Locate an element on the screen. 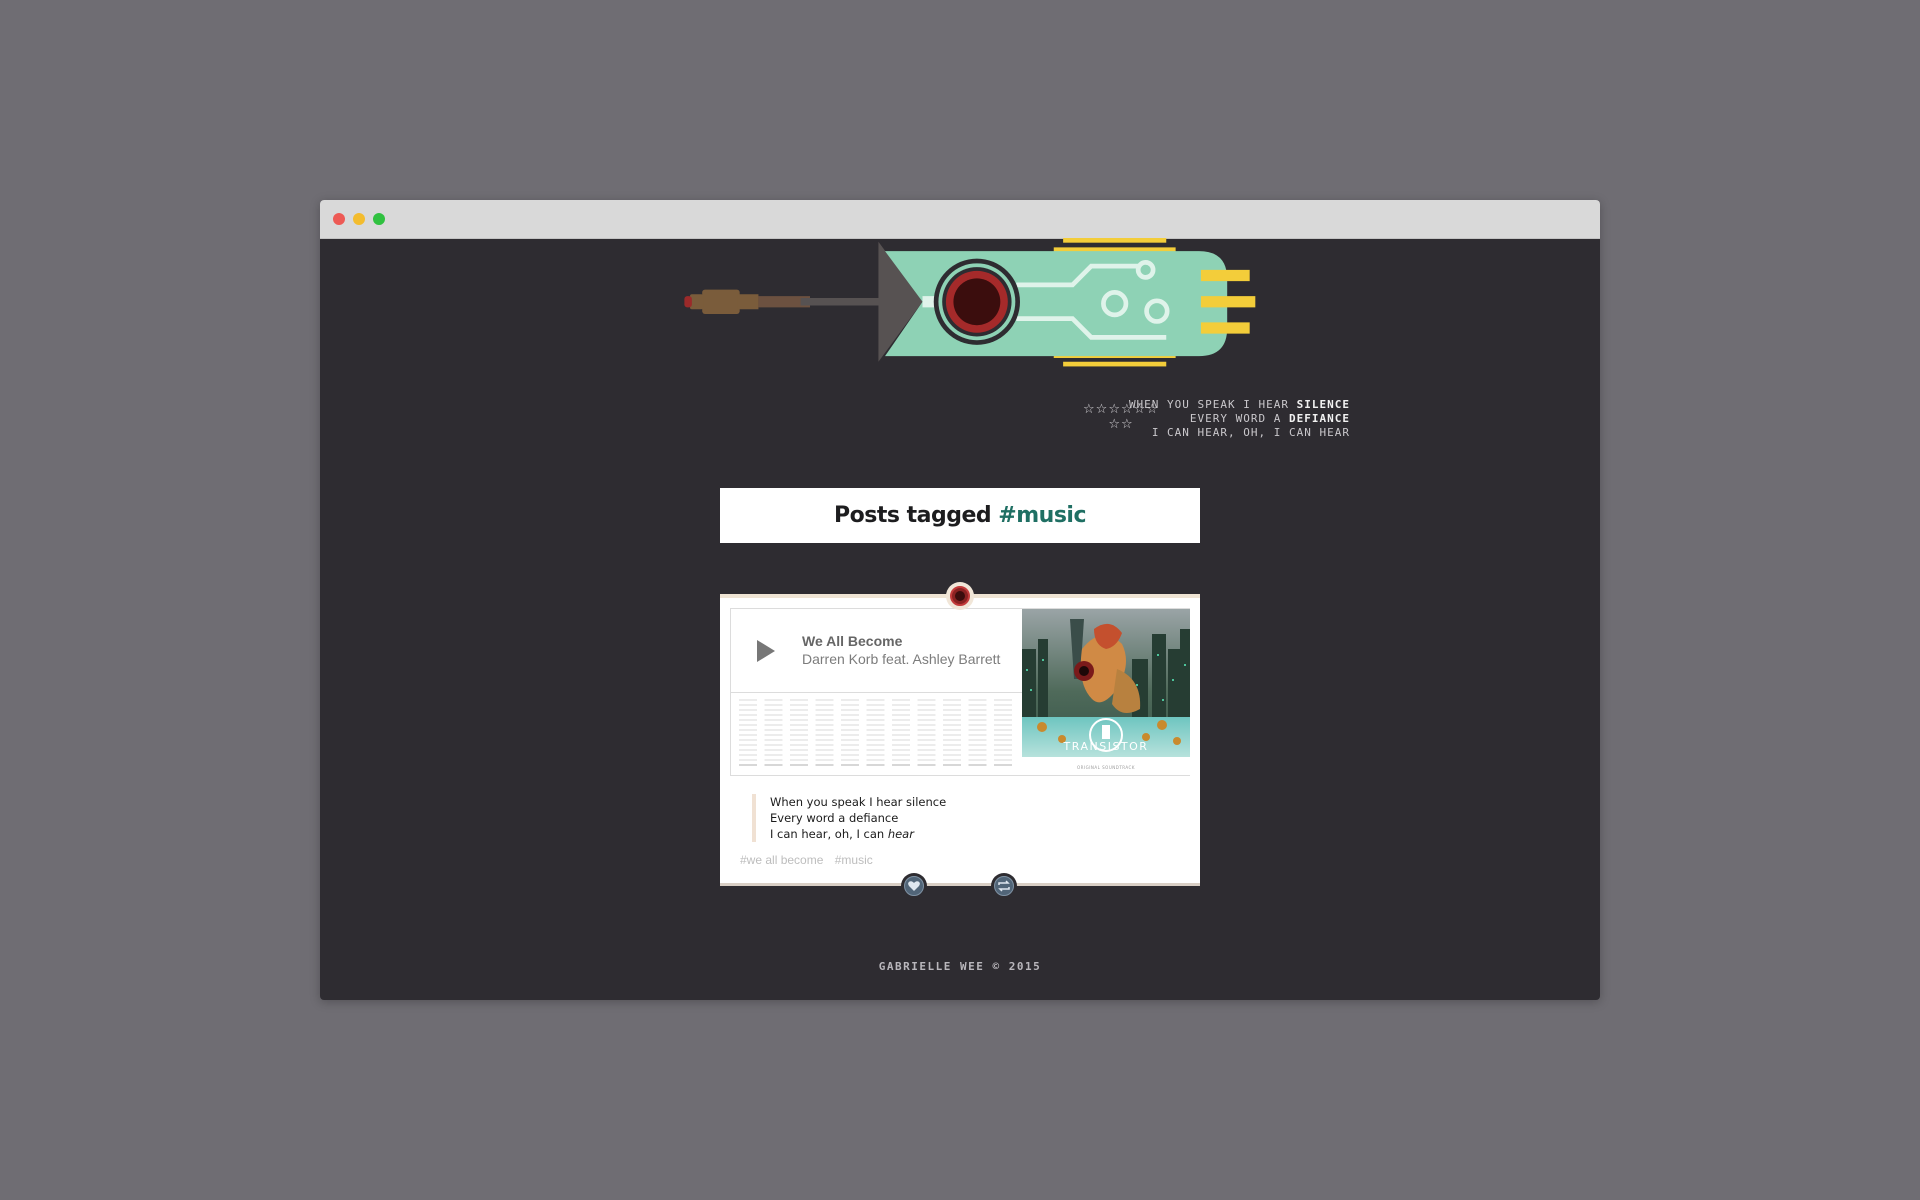  close-window-button is located at coordinates (339, 219).